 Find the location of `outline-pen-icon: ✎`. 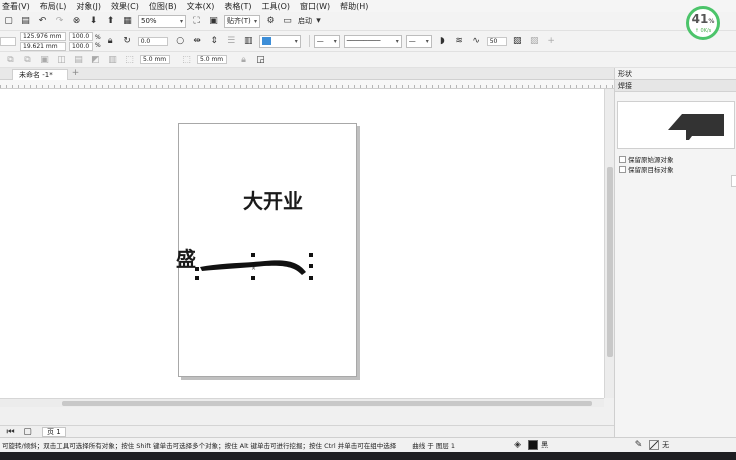

outline-pen-icon: ✎ is located at coordinates (638, 445).